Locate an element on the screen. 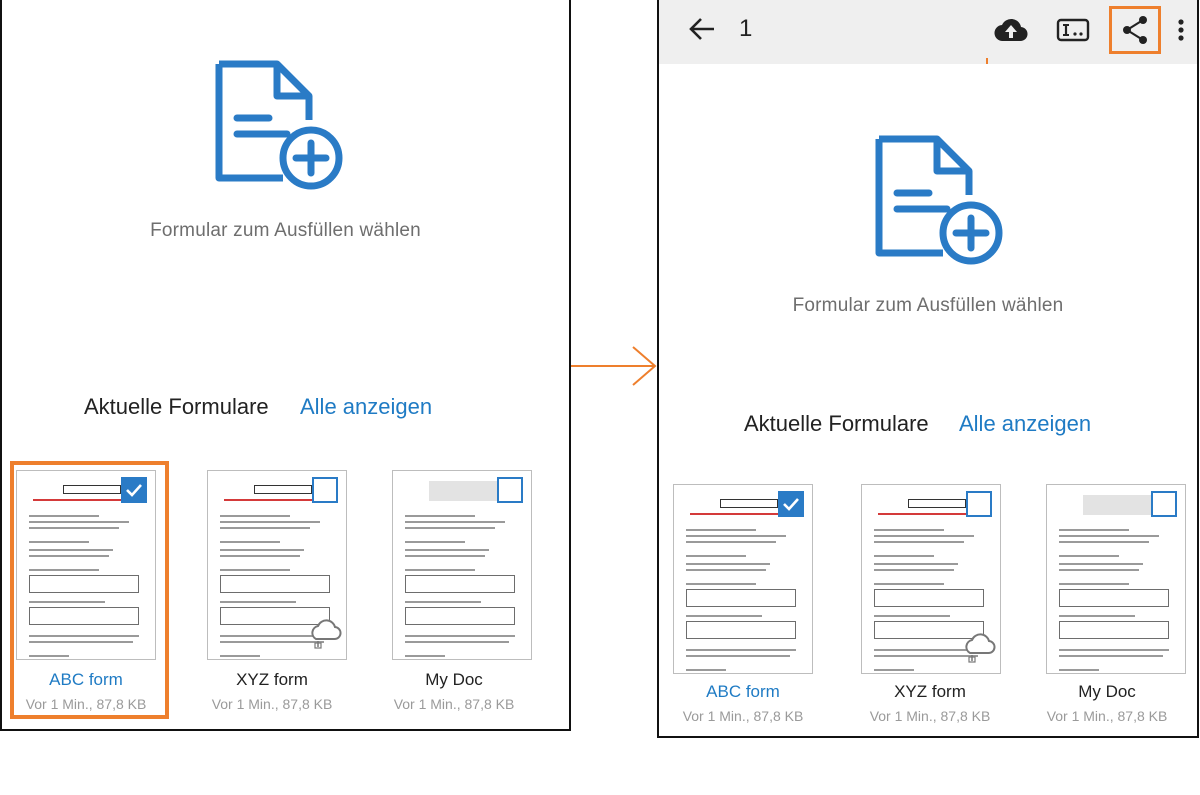 The image size is (1200, 795). text-field-icon is located at coordinates (1073, 30).